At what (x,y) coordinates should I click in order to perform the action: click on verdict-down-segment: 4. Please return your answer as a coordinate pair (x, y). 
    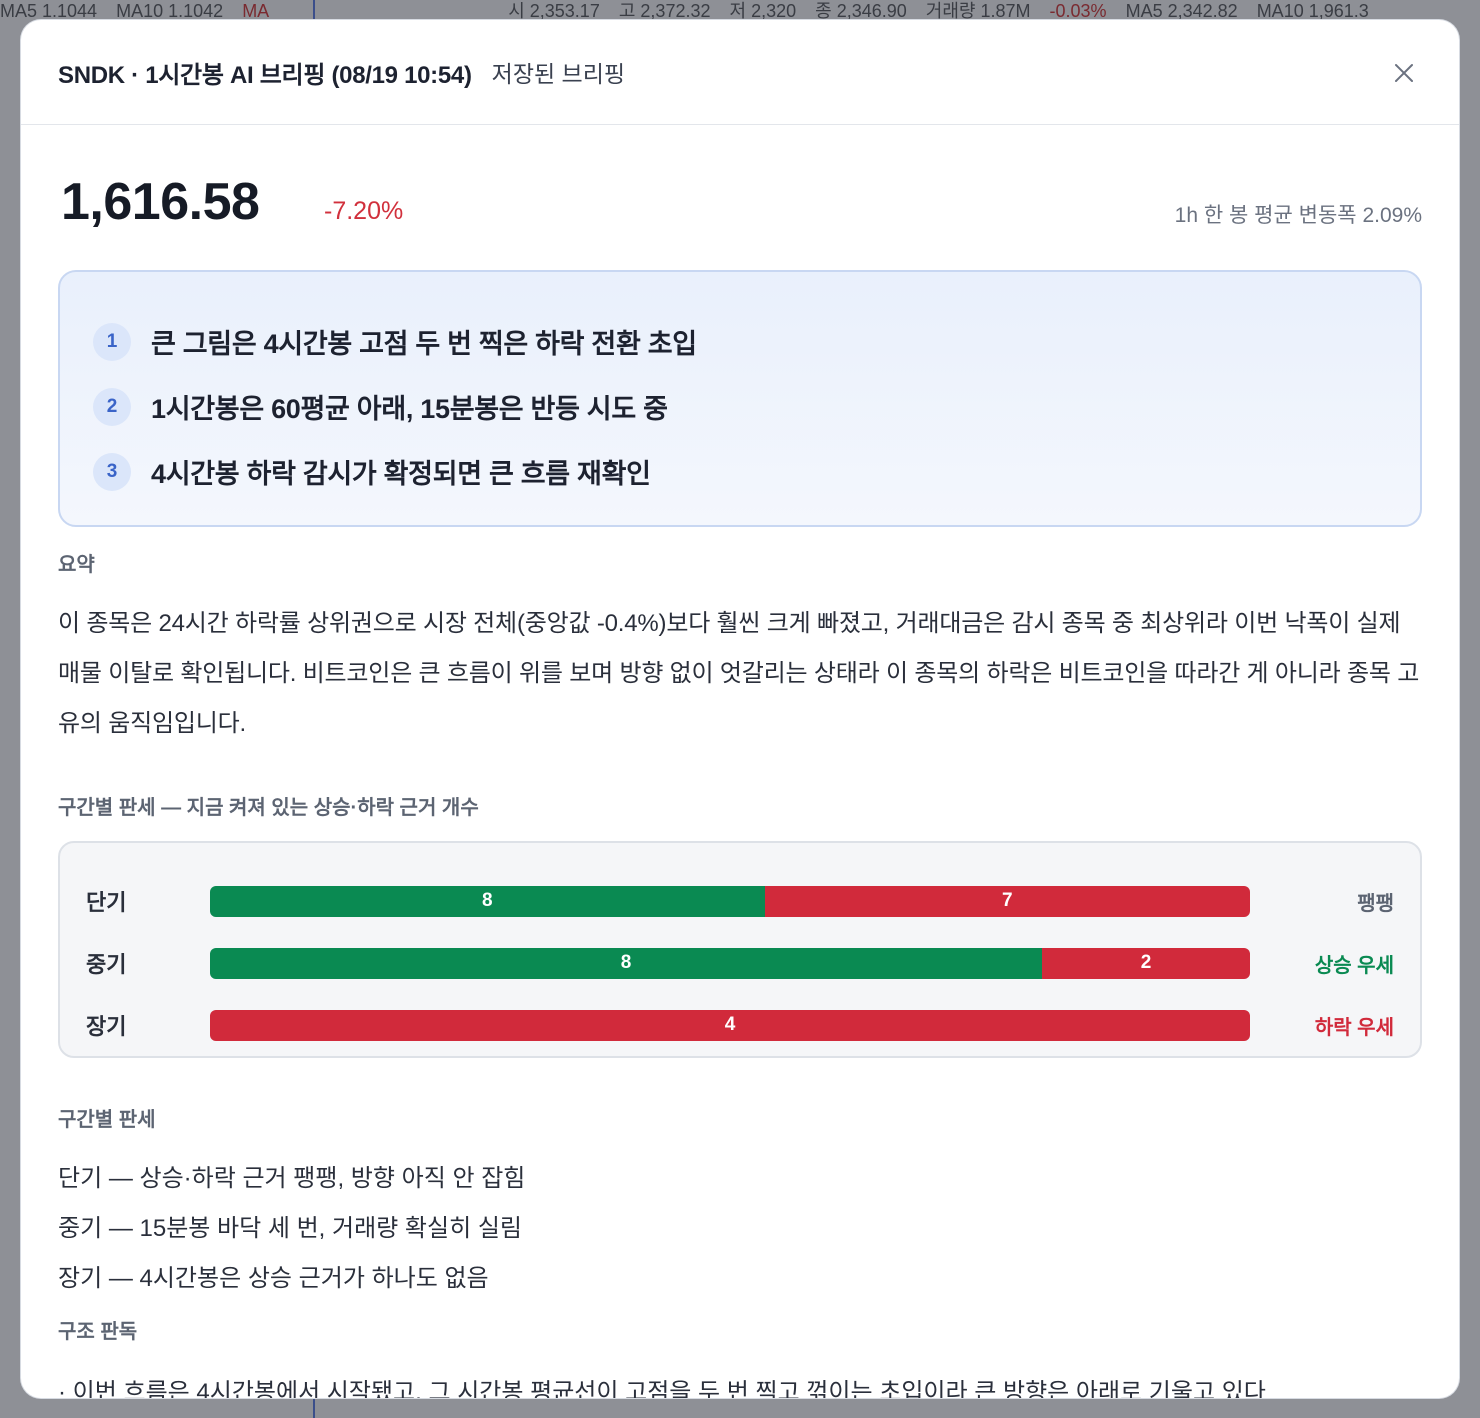
    Looking at the image, I should click on (730, 1025).